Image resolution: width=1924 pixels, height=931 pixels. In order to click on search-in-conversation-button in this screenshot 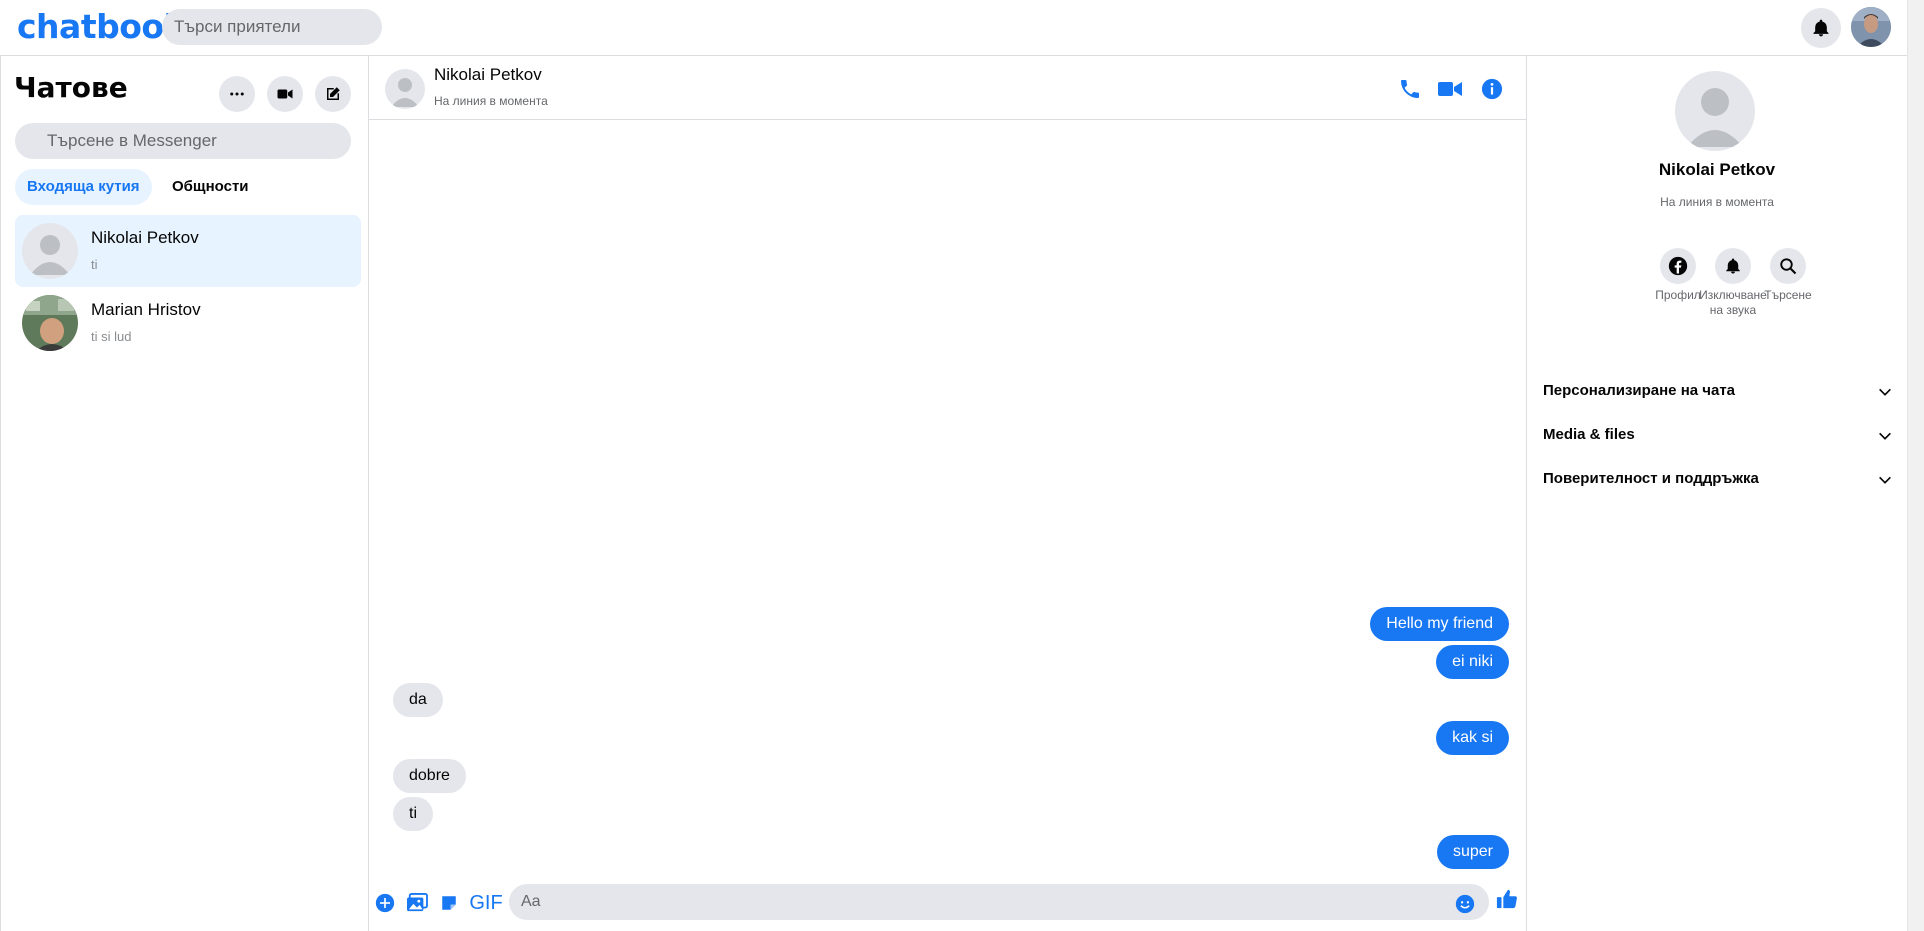, I will do `click(1788, 266)`.